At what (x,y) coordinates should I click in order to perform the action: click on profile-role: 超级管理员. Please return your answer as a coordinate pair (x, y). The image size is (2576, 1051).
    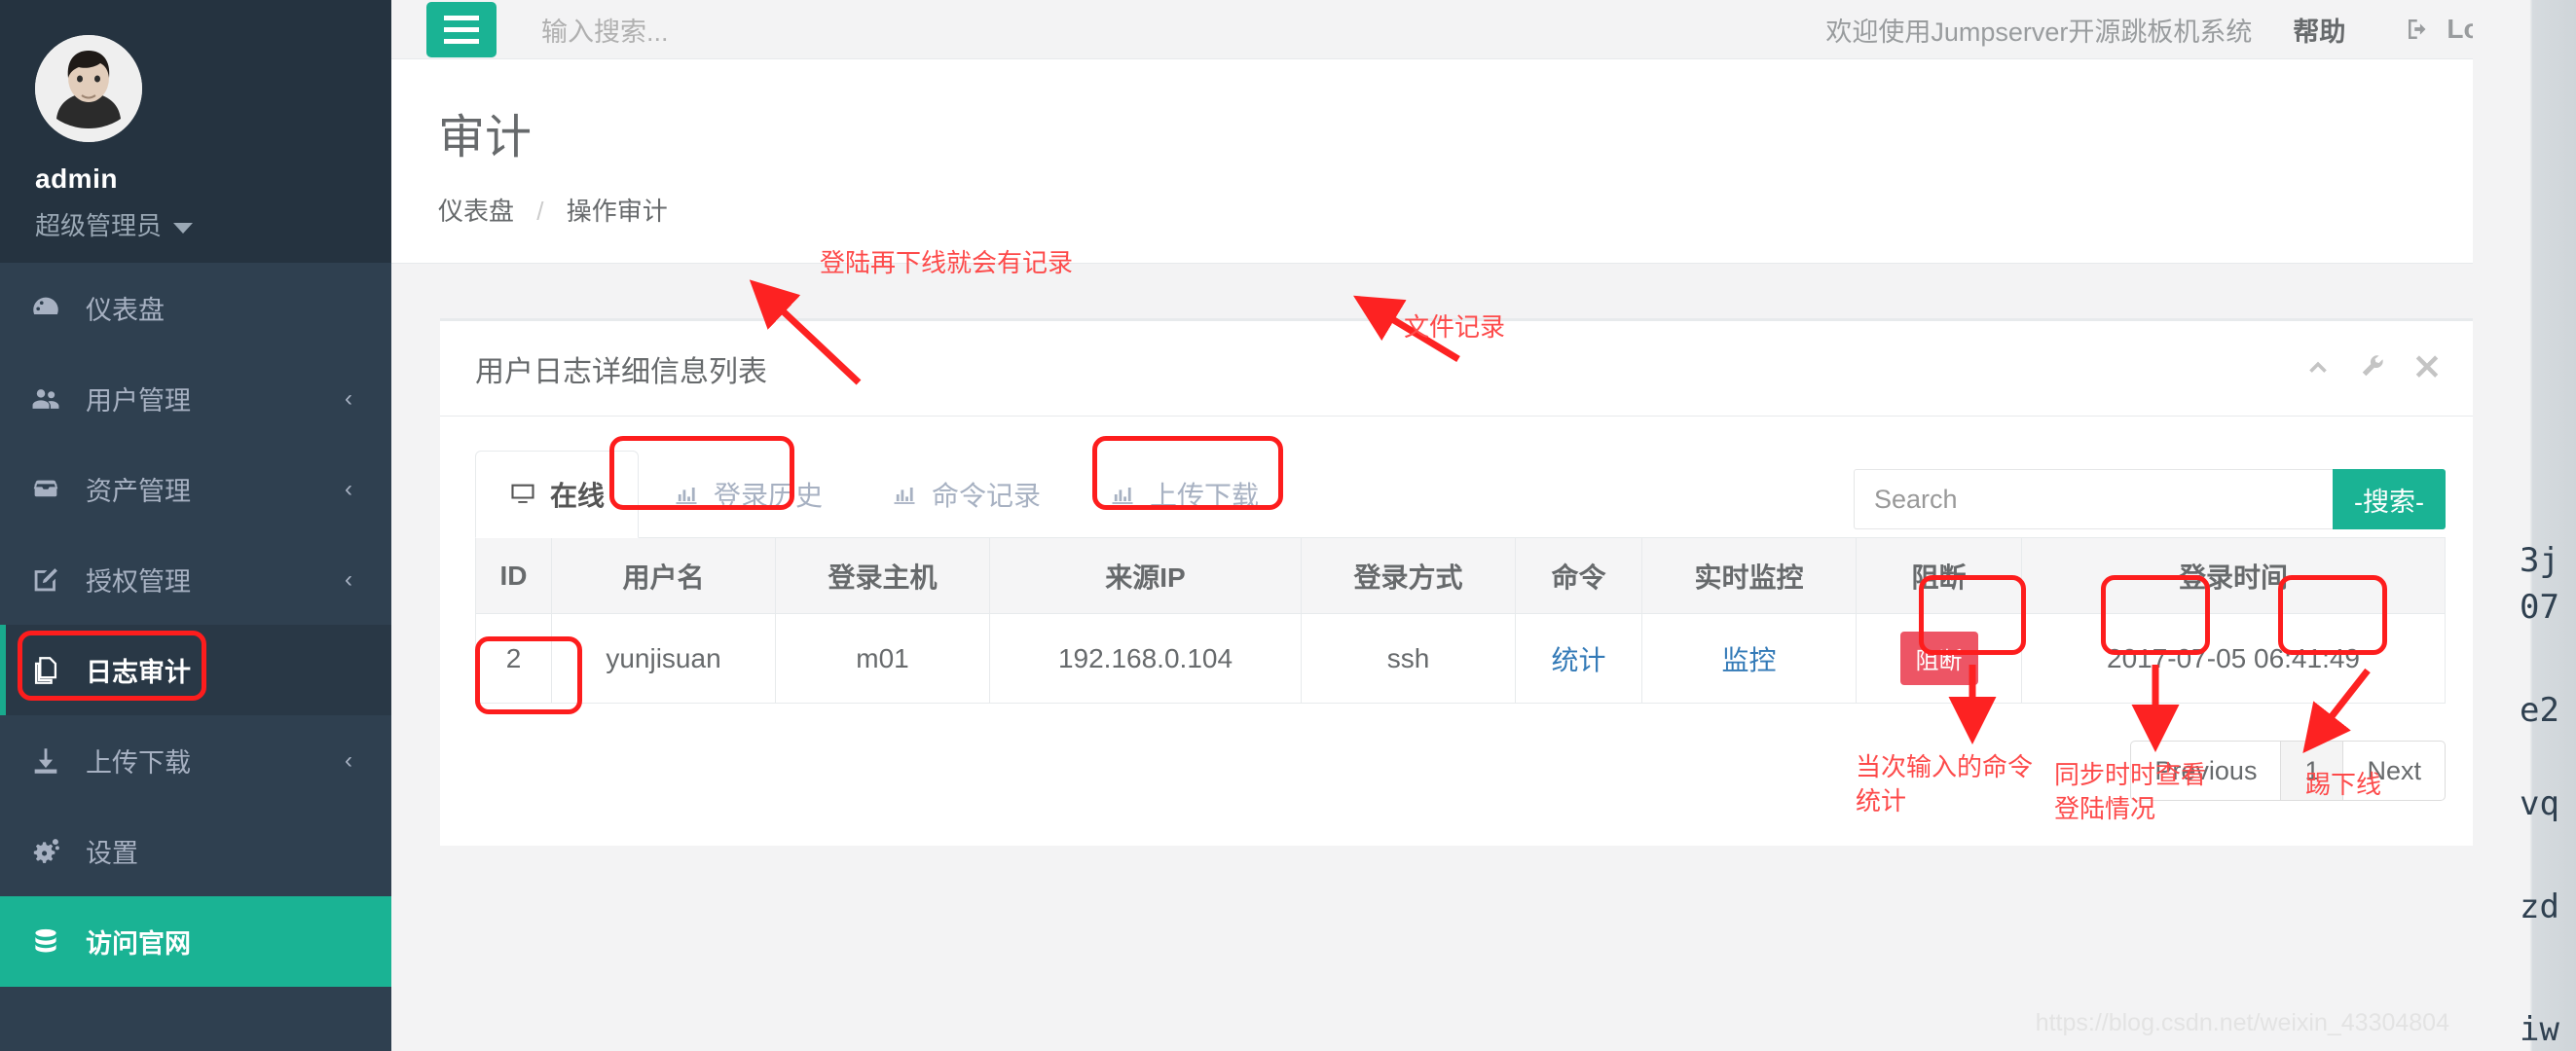
    Looking at the image, I should click on (213, 224).